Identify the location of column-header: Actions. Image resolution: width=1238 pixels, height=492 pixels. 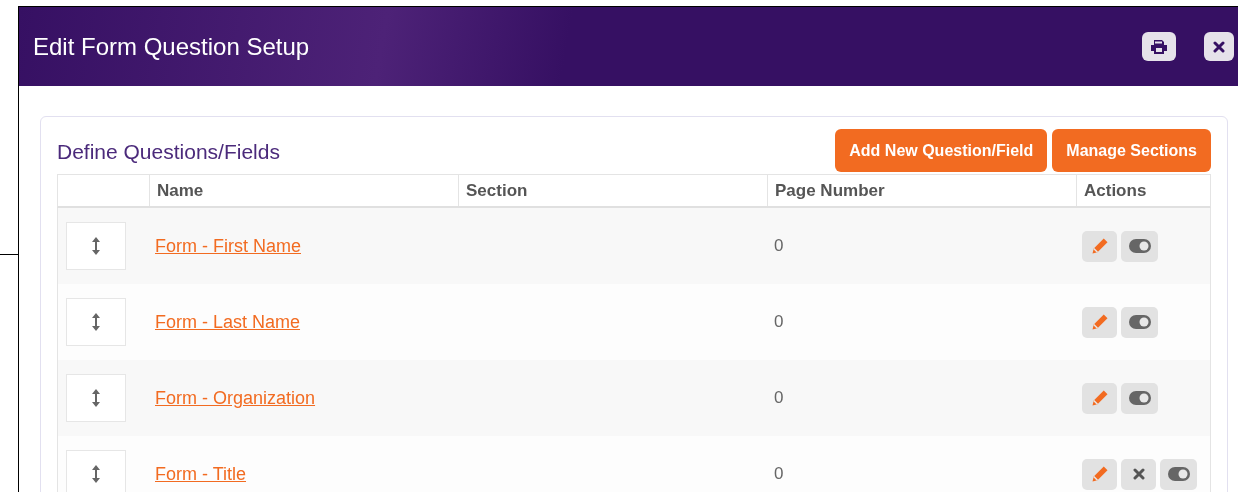
(1115, 190).